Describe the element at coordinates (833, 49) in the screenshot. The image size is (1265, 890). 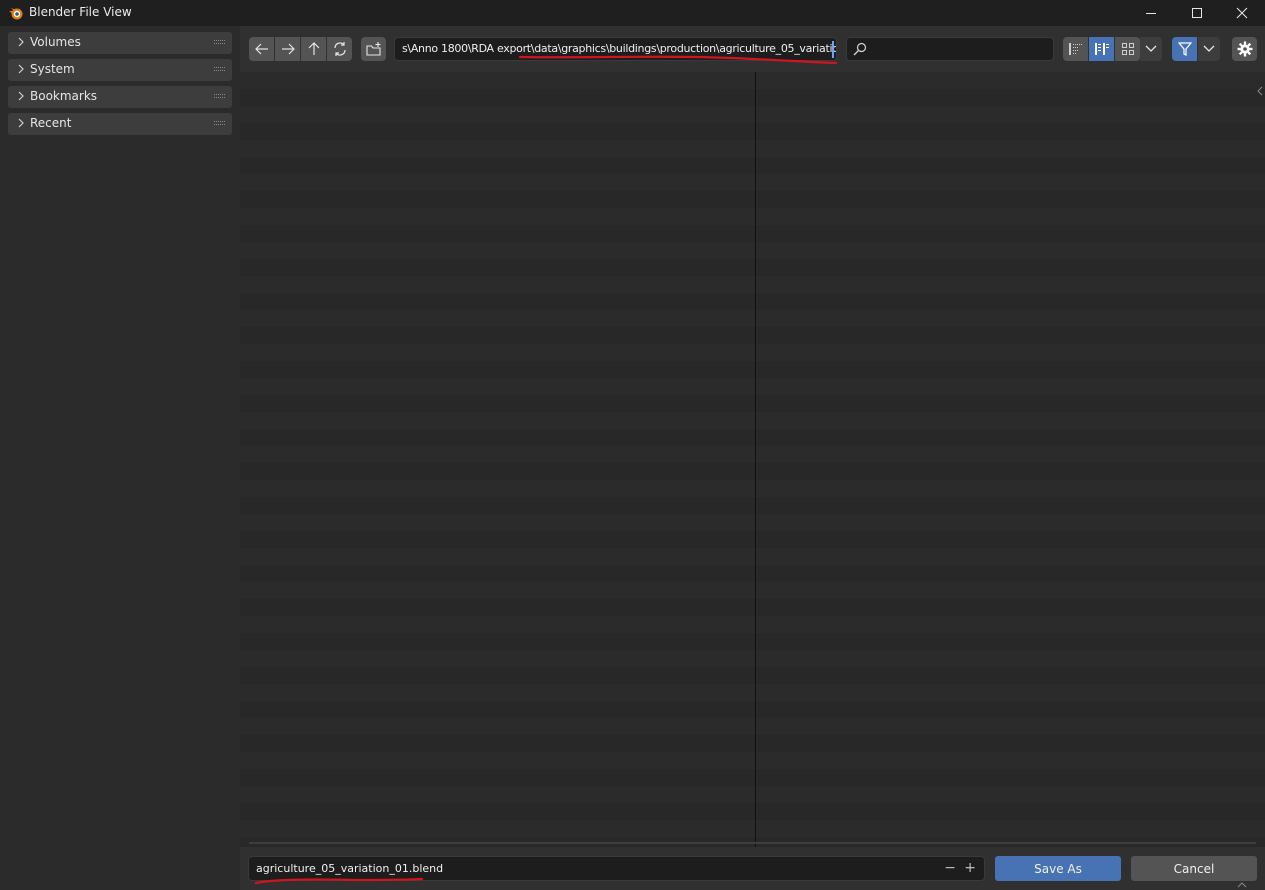
I see `text-caret` at that location.